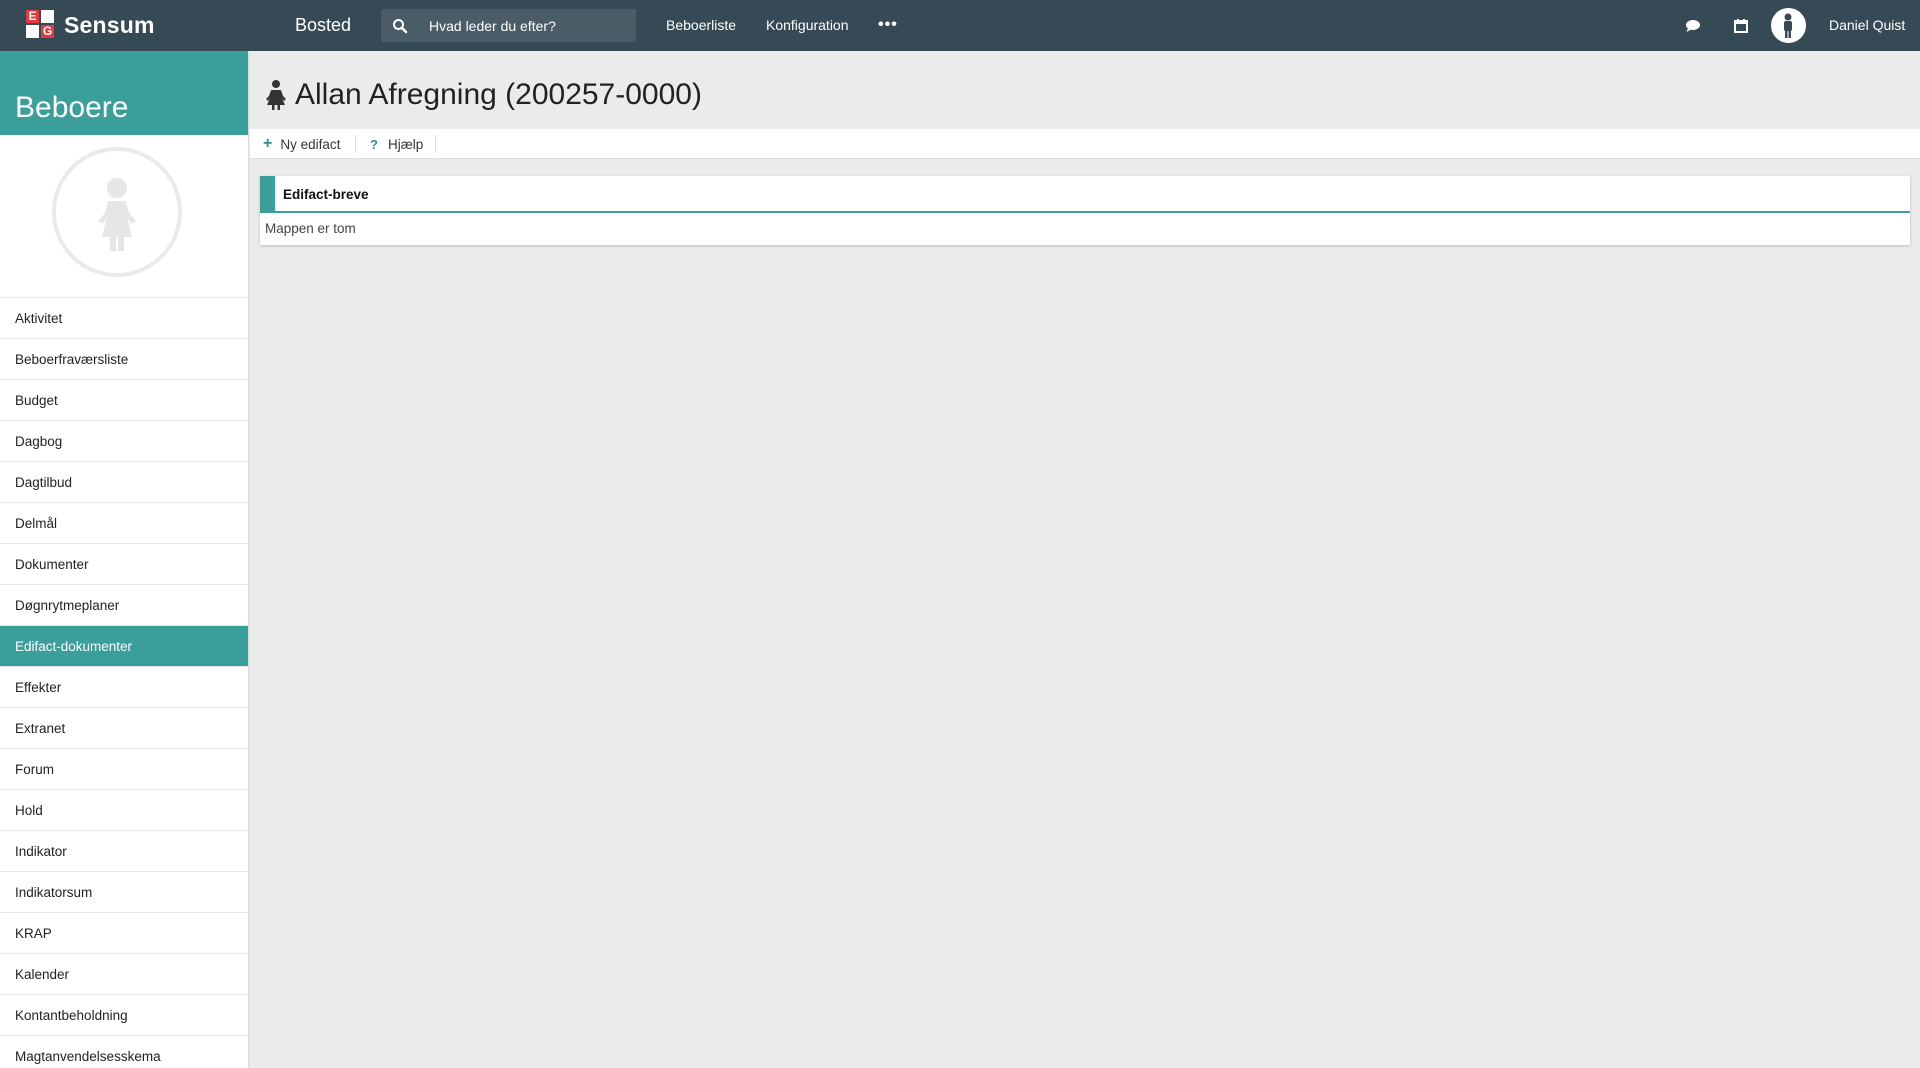 This screenshot has width=1920, height=1068. Describe the element at coordinates (701, 25) in the screenshot. I see `nav-beboerliste: Beboerliste` at that location.